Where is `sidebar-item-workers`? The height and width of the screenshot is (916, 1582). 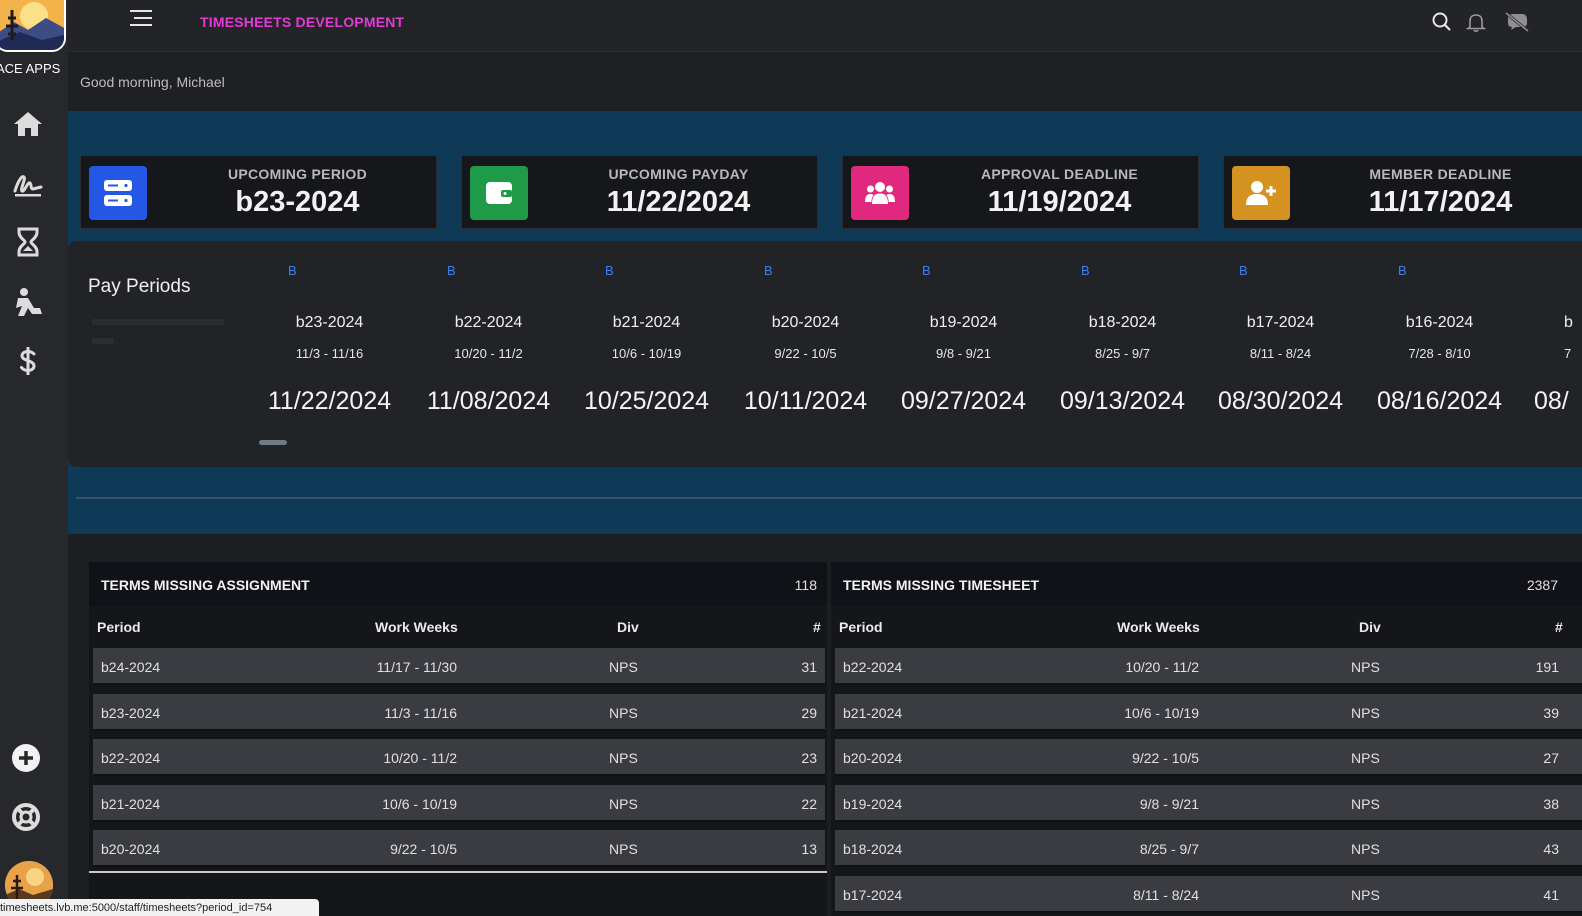 sidebar-item-workers is located at coordinates (28, 302).